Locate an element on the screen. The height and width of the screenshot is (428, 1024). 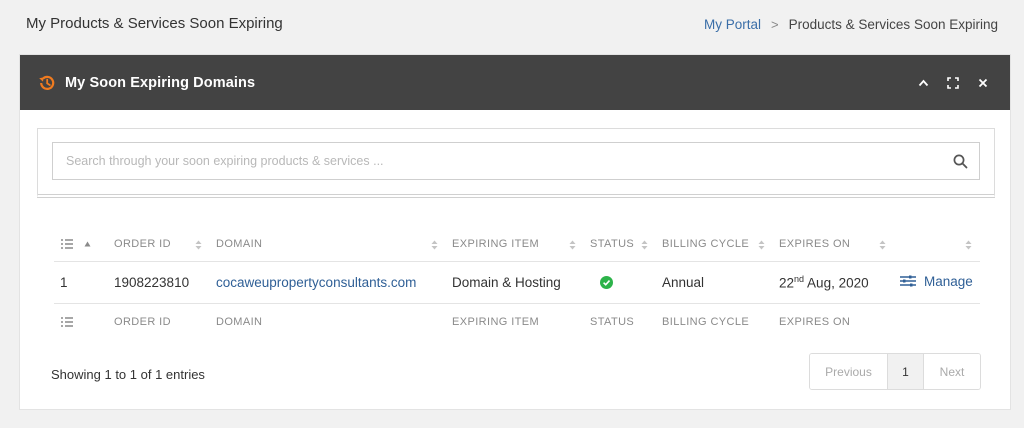
search-box is located at coordinates (516, 161).